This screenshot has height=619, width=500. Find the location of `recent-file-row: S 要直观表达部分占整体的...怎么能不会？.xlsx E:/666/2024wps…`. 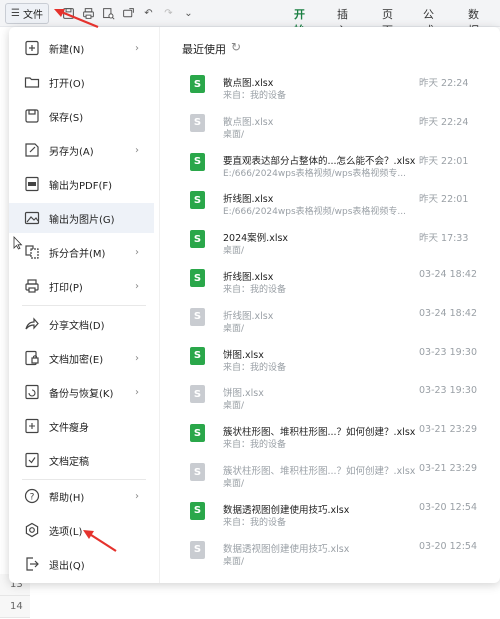

recent-file-row: S 要直观表达部分占整体的...怎么能不会？.xlsx E:/666/2024wps… is located at coordinates (334, 164).